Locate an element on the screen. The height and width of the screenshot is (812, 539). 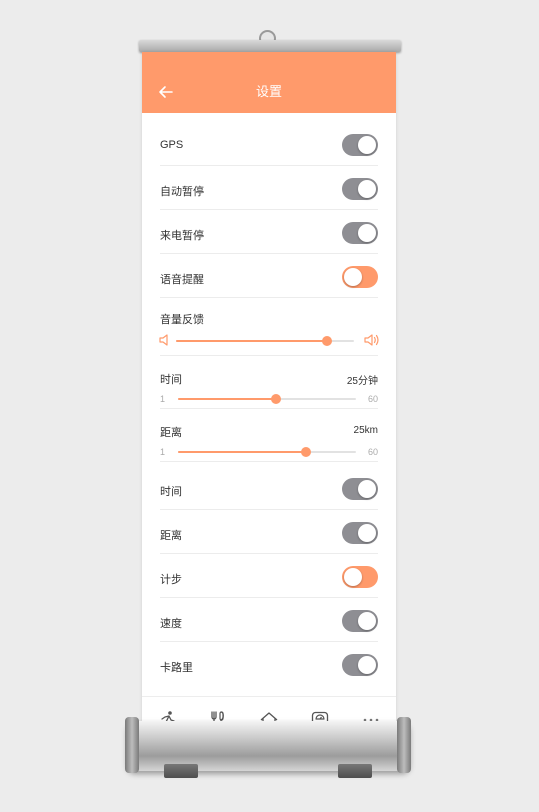
calories-toggle is located at coordinates (360, 665).